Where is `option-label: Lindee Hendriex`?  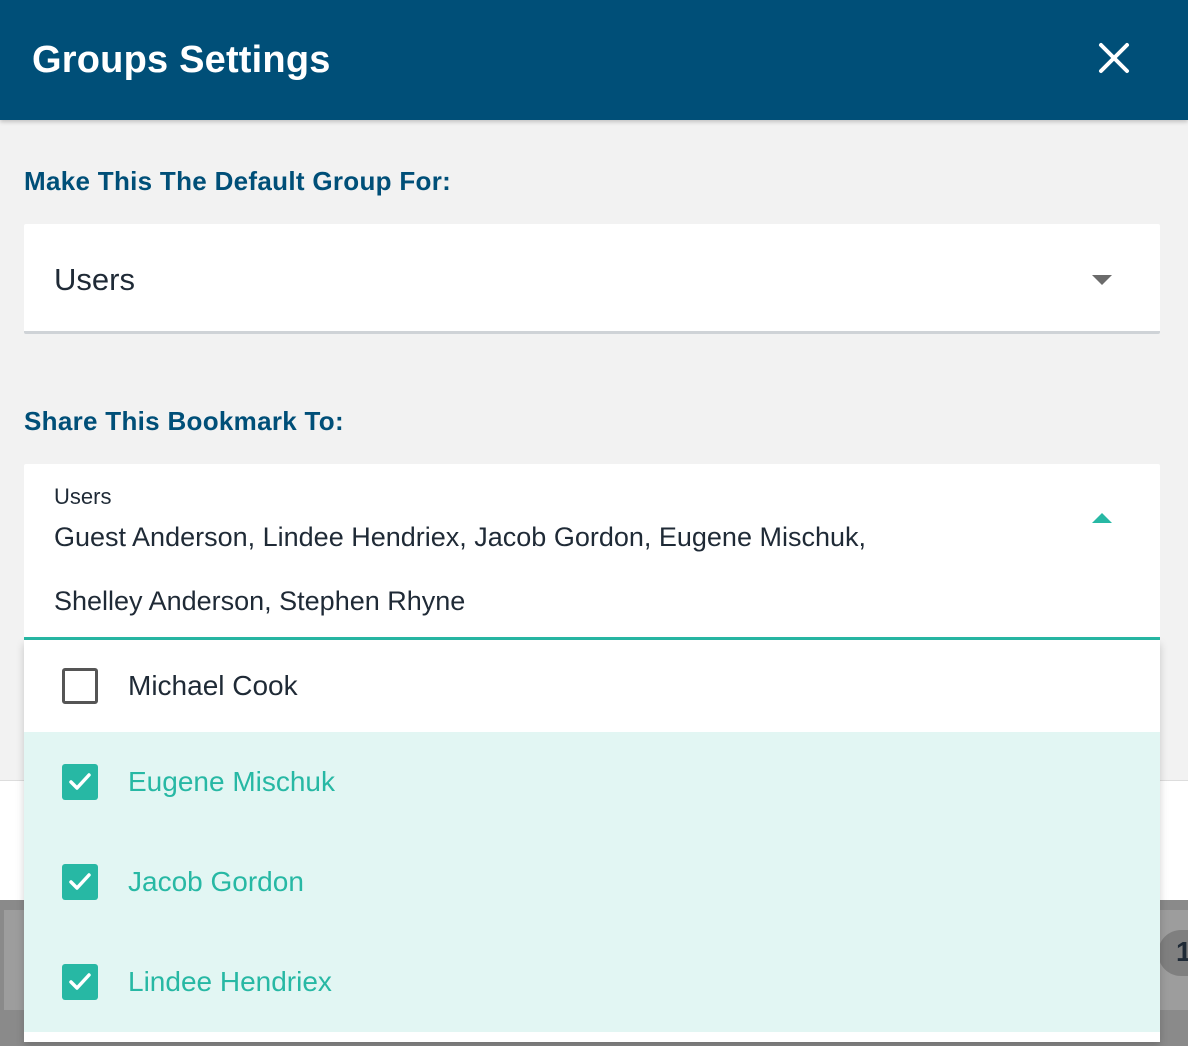 option-label: Lindee Hendriex is located at coordinates (230, 981).